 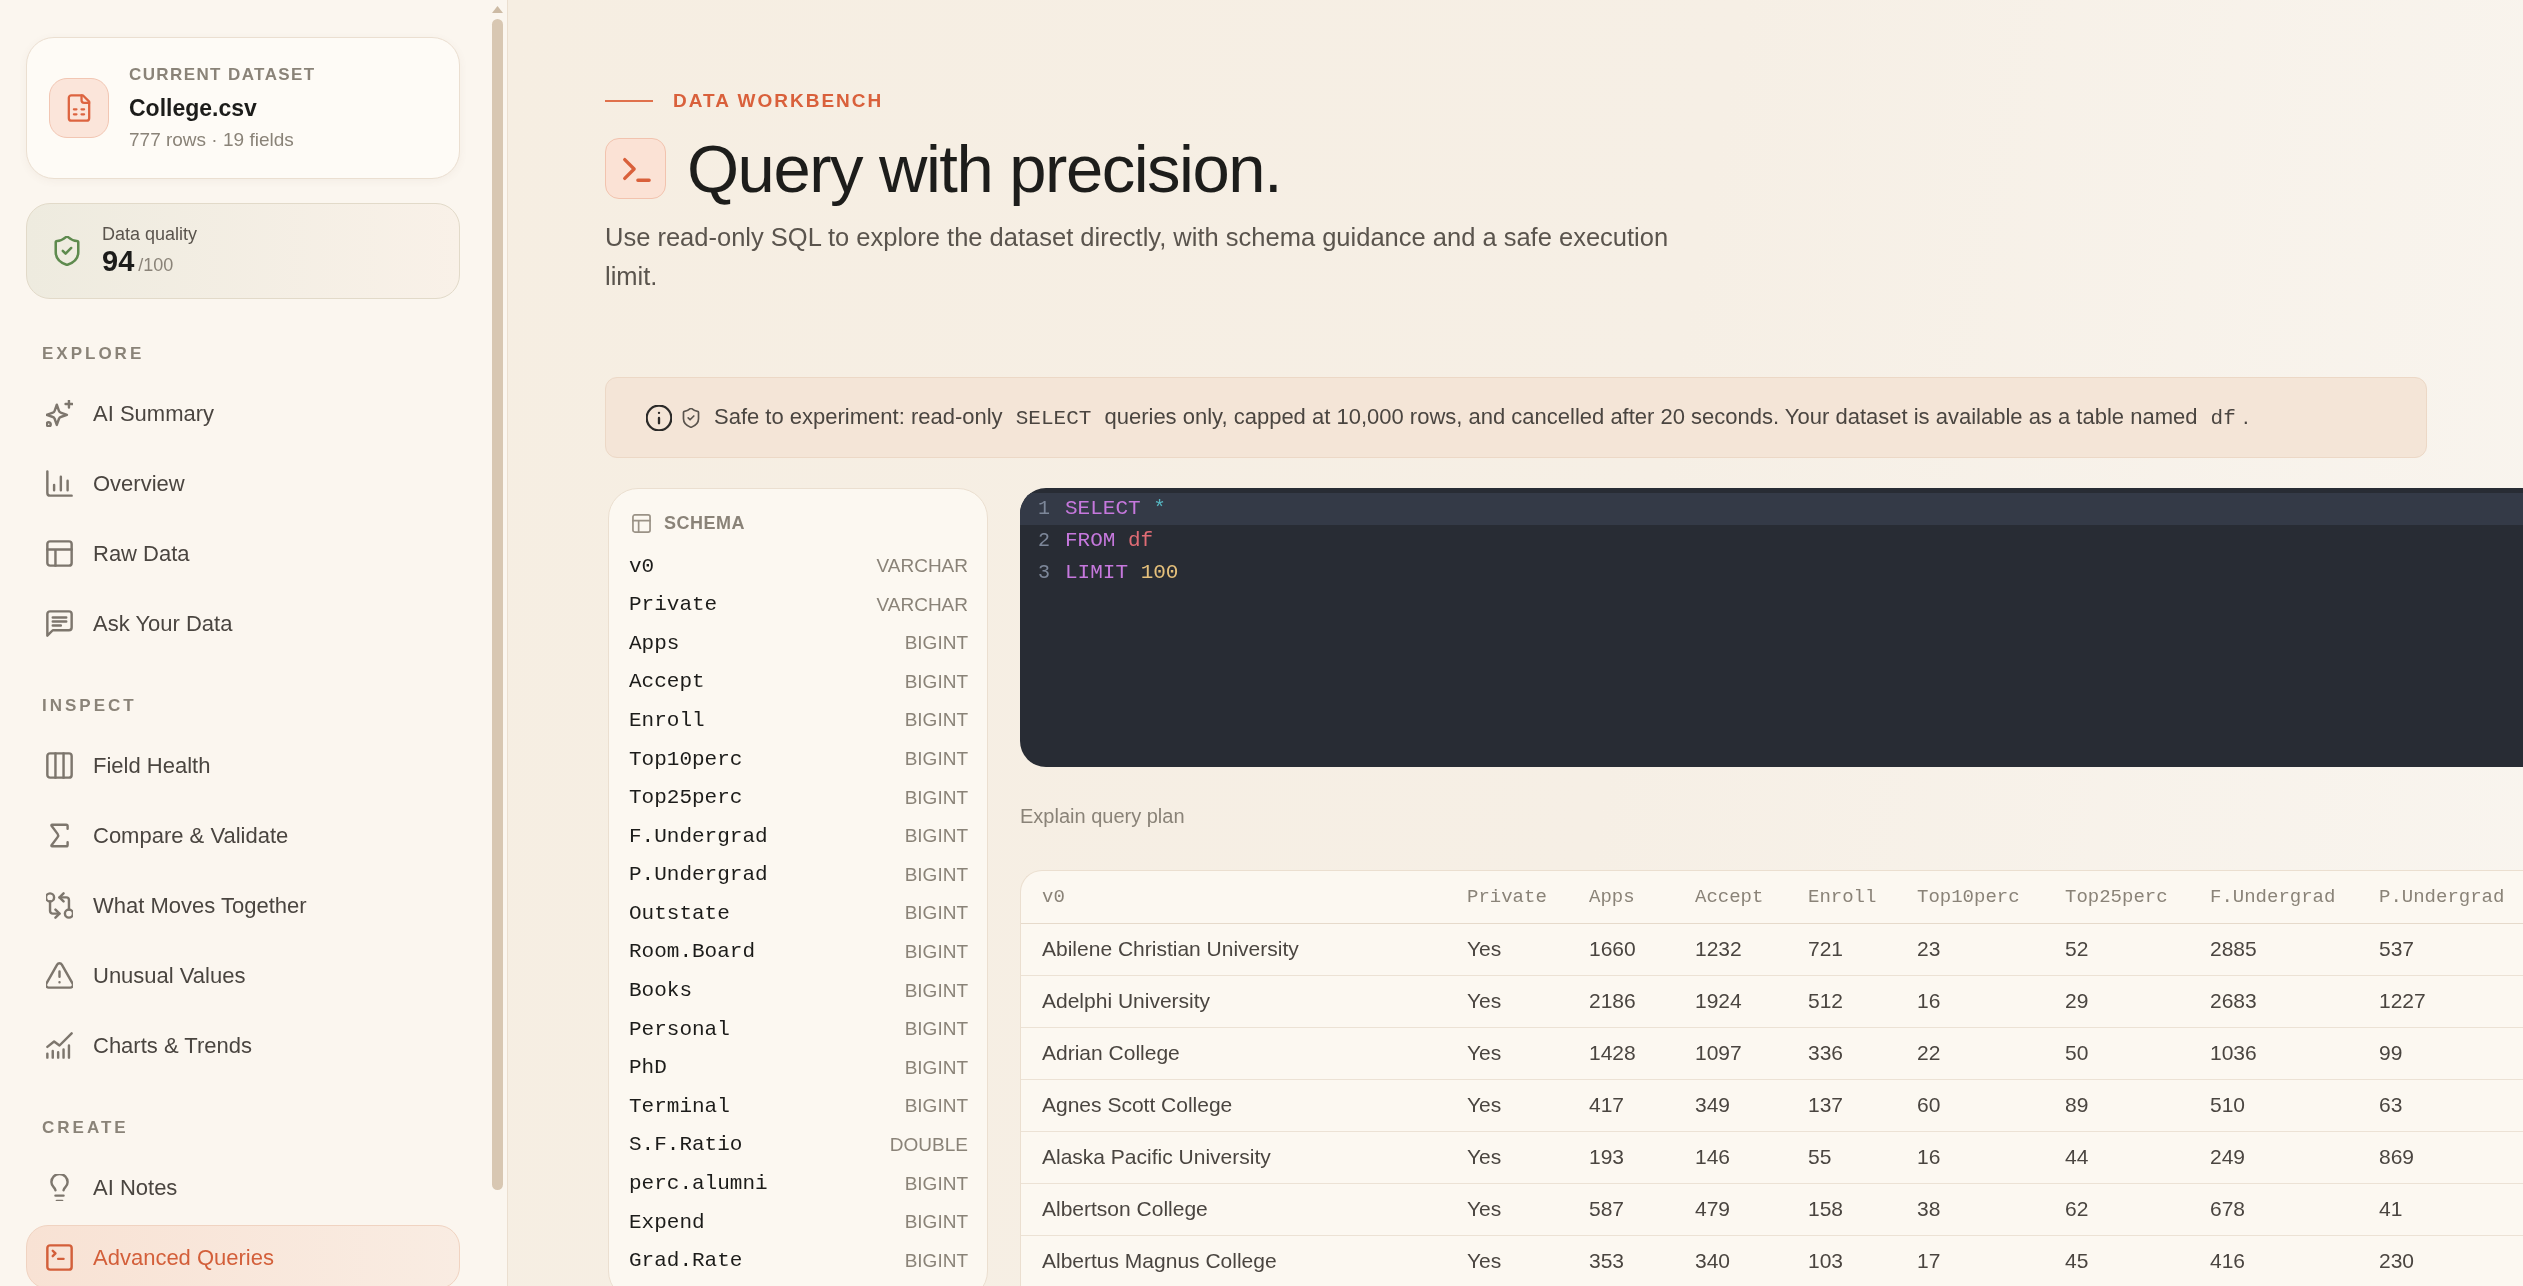 What do you see at coordinates (2116, 1260) in the screenshot?
I see `table-cell: 45` at bounding box center [2116, 1260].